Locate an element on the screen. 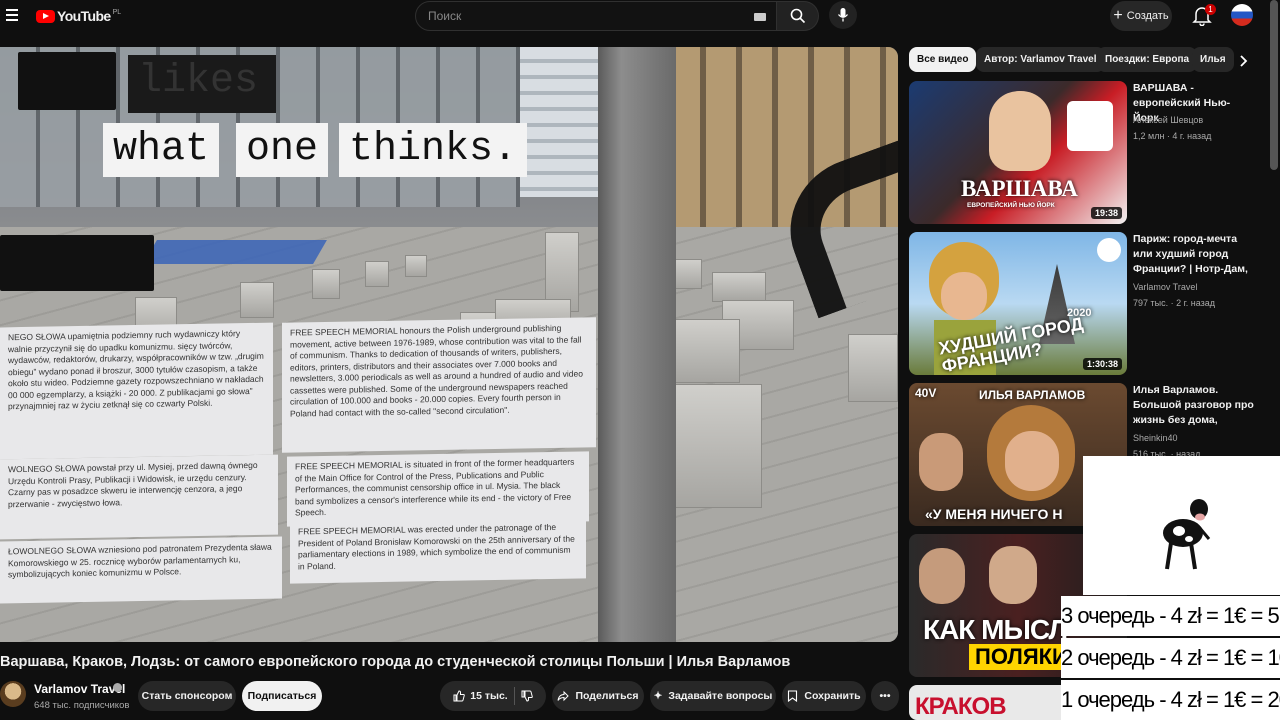 The height and width of the screenshot is (720, 1280). join-button: Стать спонсором is located at coordinates (187, 696).